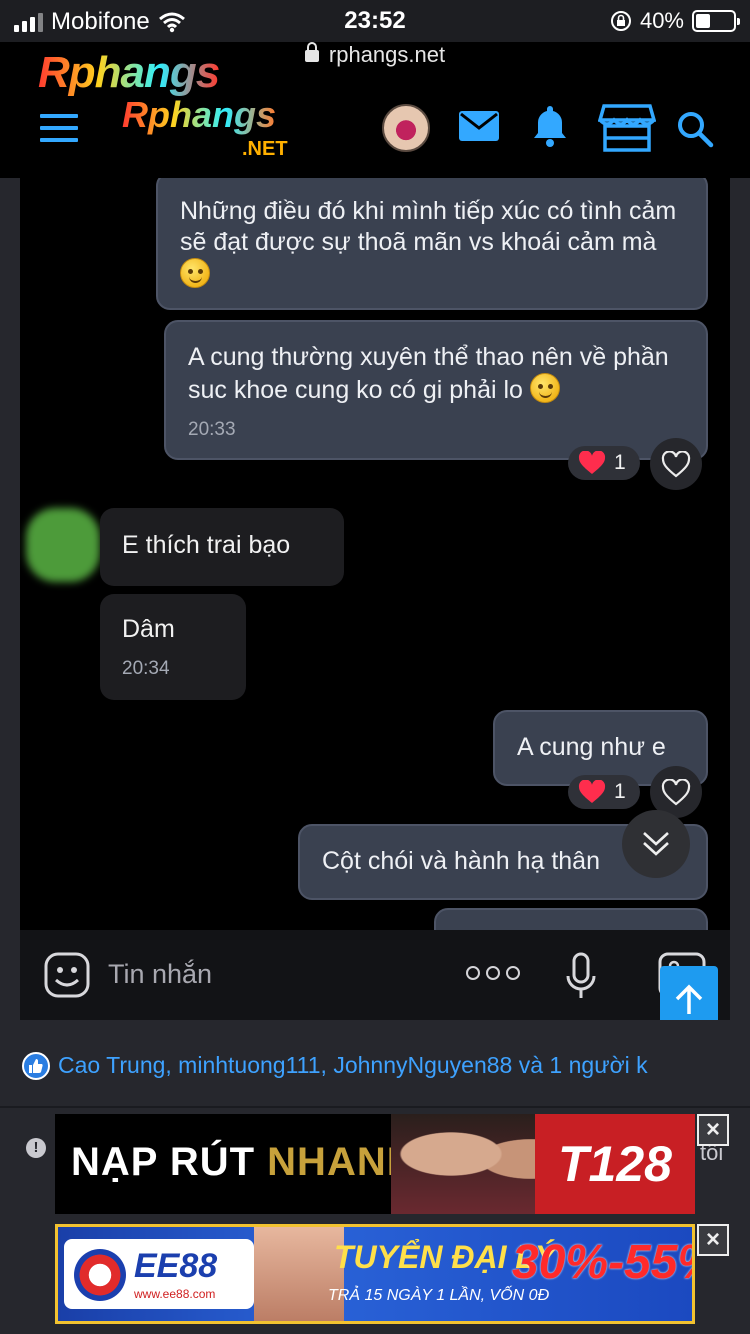  I want to click on ad-brand-logo: T128, so click(615, 1164).